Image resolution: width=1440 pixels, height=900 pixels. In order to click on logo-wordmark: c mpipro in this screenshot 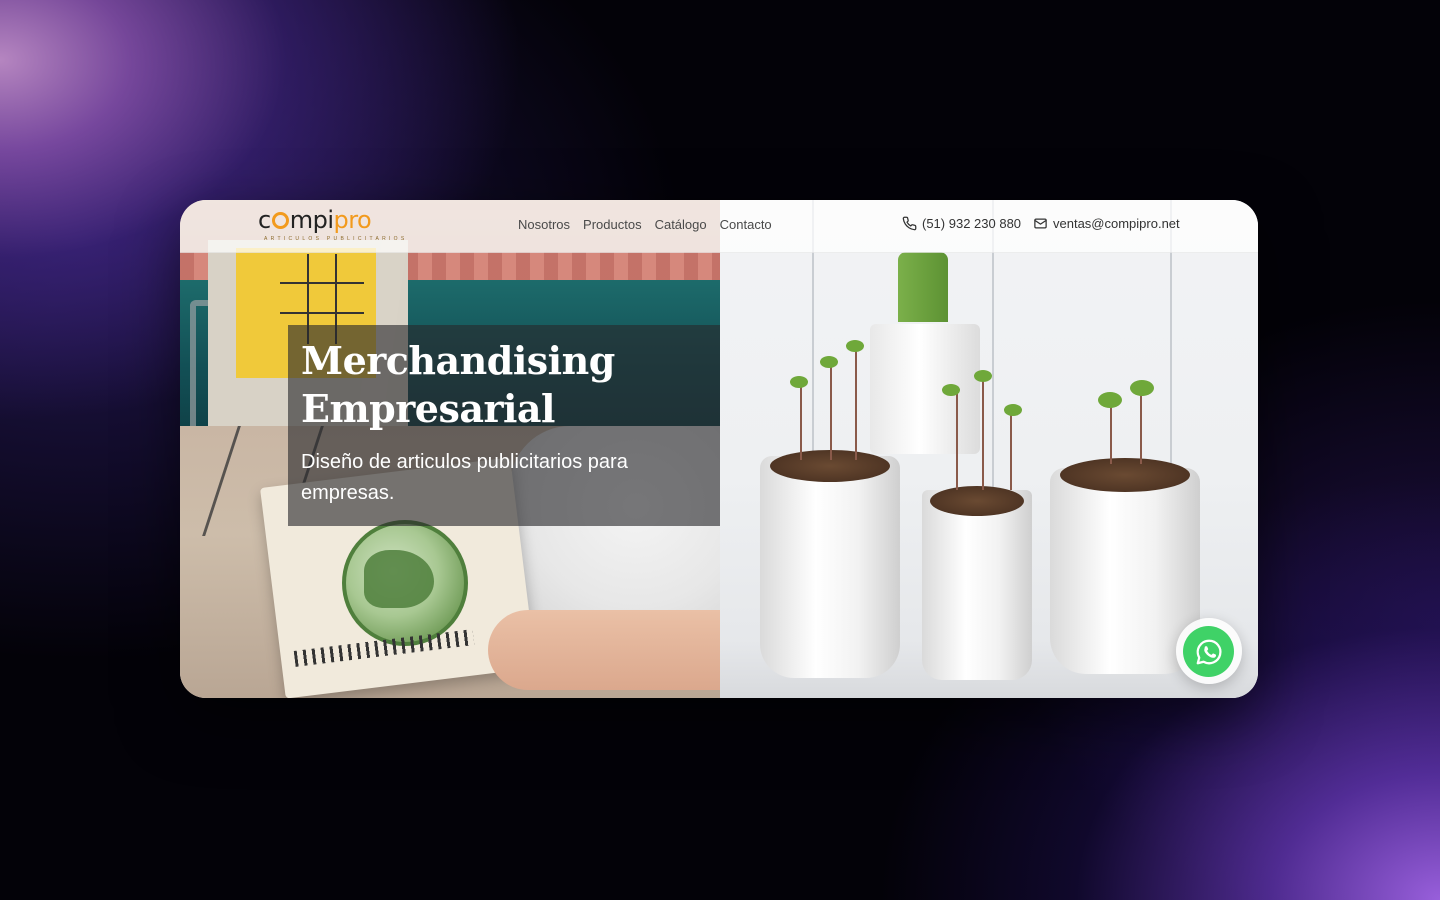, I will do `click(315, 220)`.